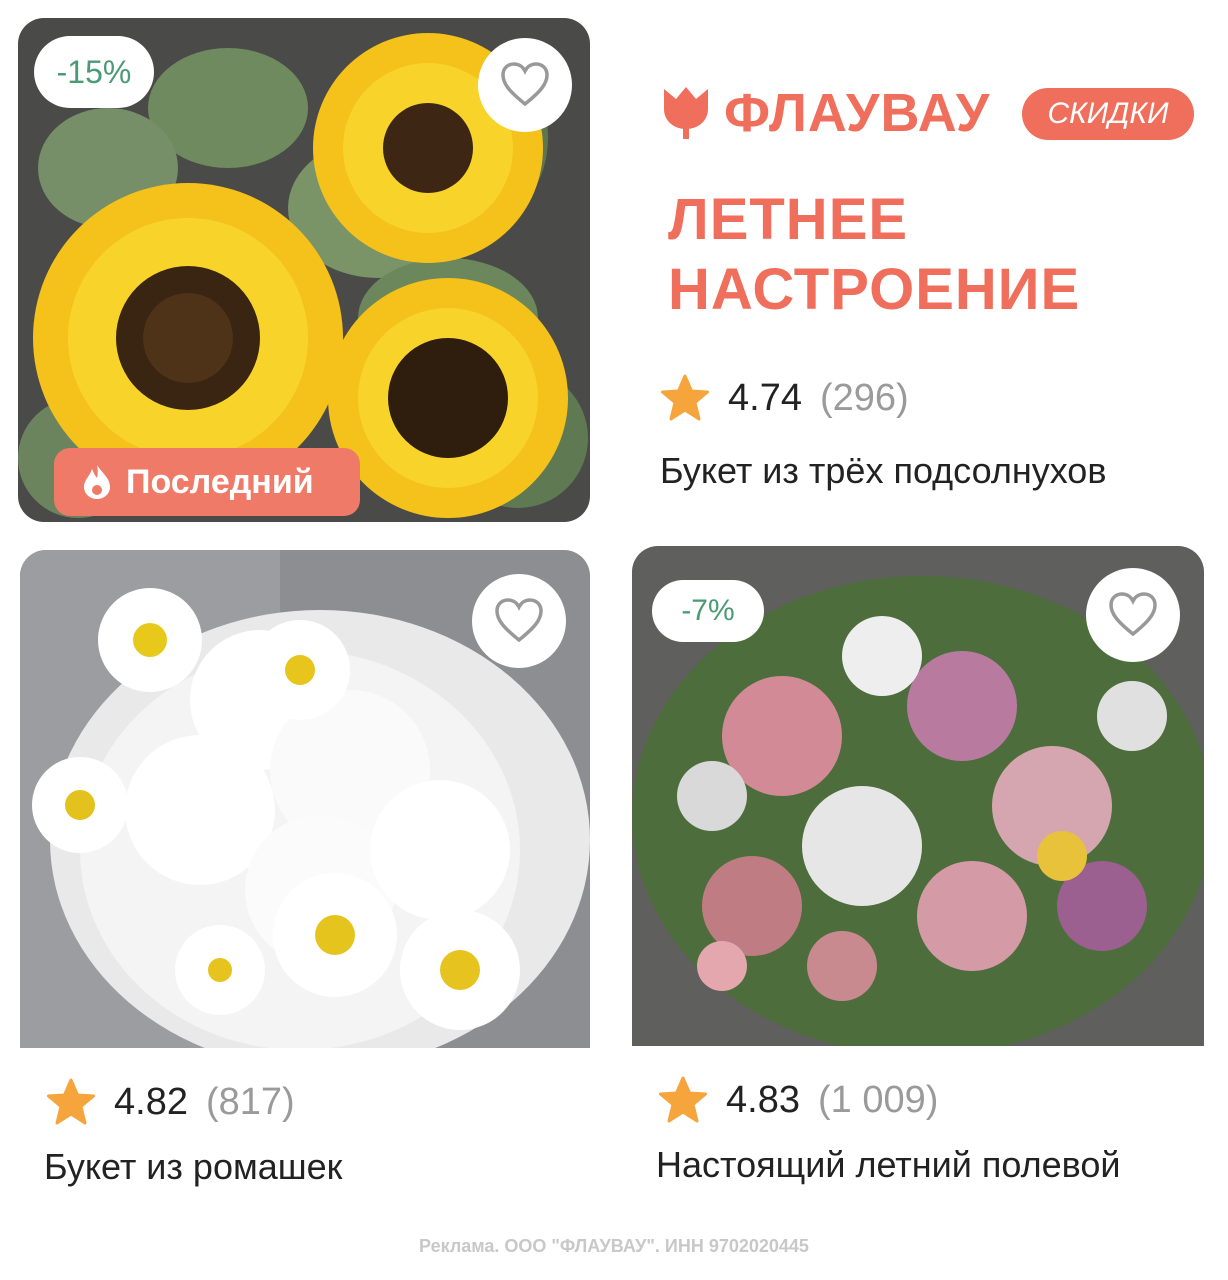  What do you see at coordinates (888, 1165) in the screenshot?
I see `product-title: Настоящий летний полевой` at bounding box center [888, 1165].